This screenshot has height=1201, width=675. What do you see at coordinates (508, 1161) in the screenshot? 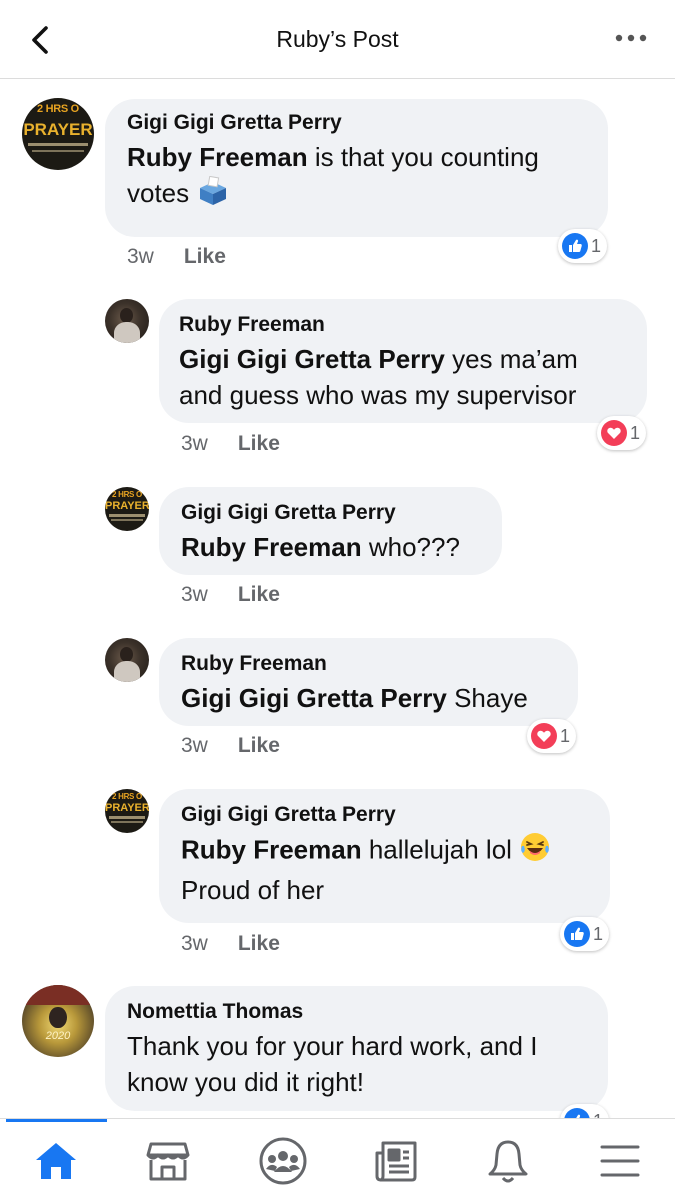
I see `notifications-bell-icon` at bounding box center [508, 1161].